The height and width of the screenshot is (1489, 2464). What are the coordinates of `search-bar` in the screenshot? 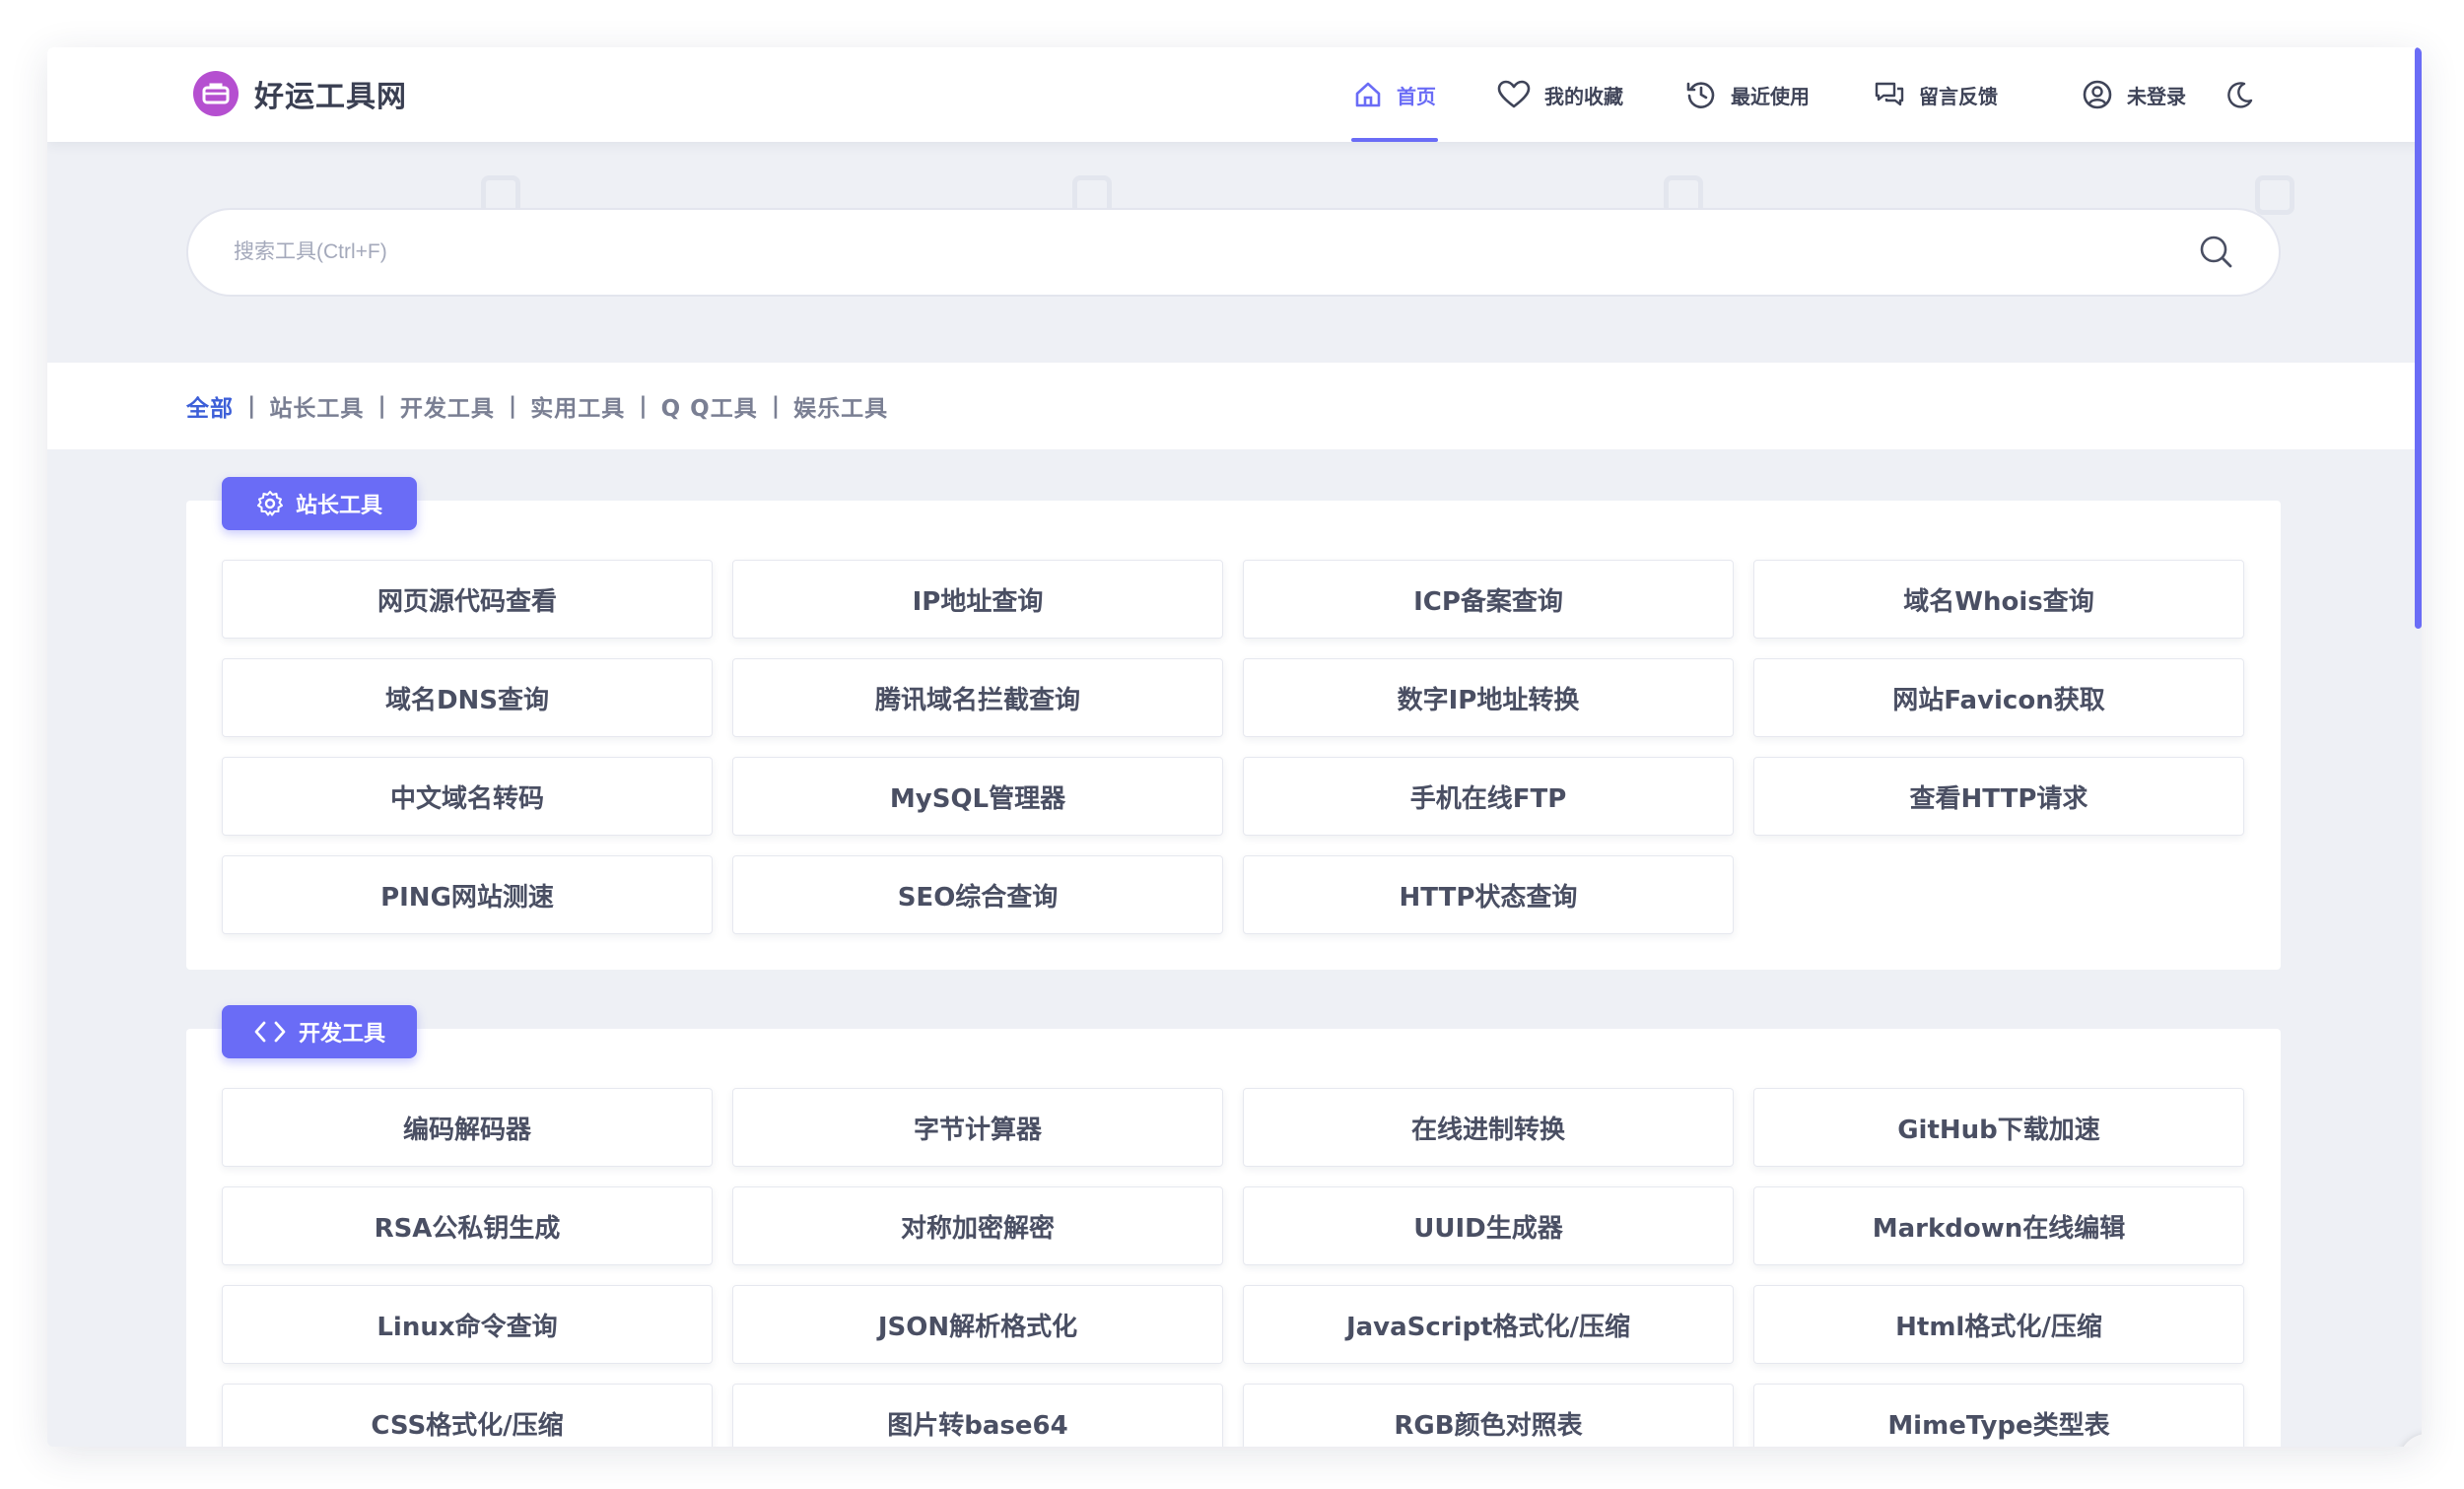 It's located at (1233, 252).